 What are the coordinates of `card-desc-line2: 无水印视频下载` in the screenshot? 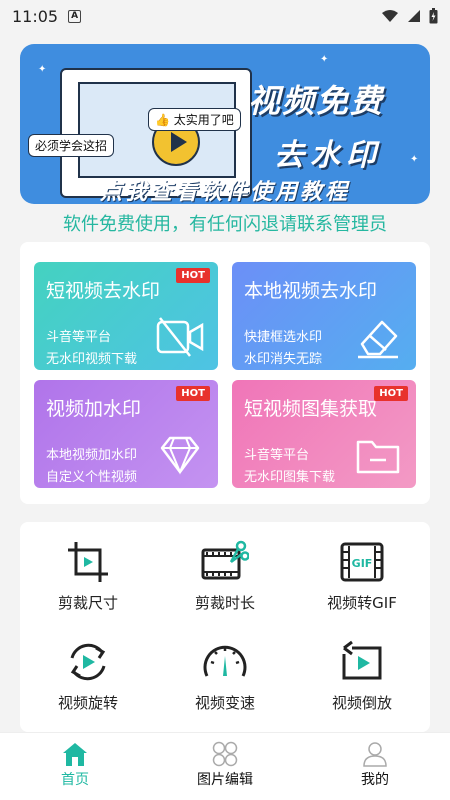 It's located at (92, 359).